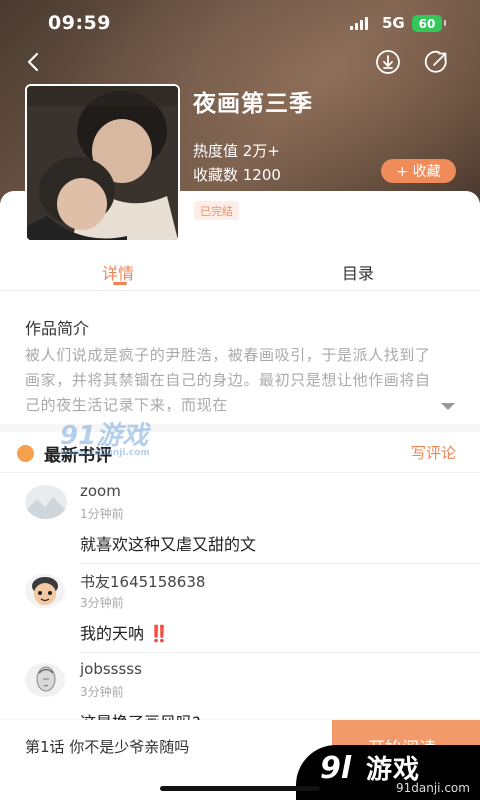 Image resolution: width=480 pixels, height=800 pixels. Describe the element at coordinates (358, 272) in the screenshot. I see `tab-contents: 目录` at that location.